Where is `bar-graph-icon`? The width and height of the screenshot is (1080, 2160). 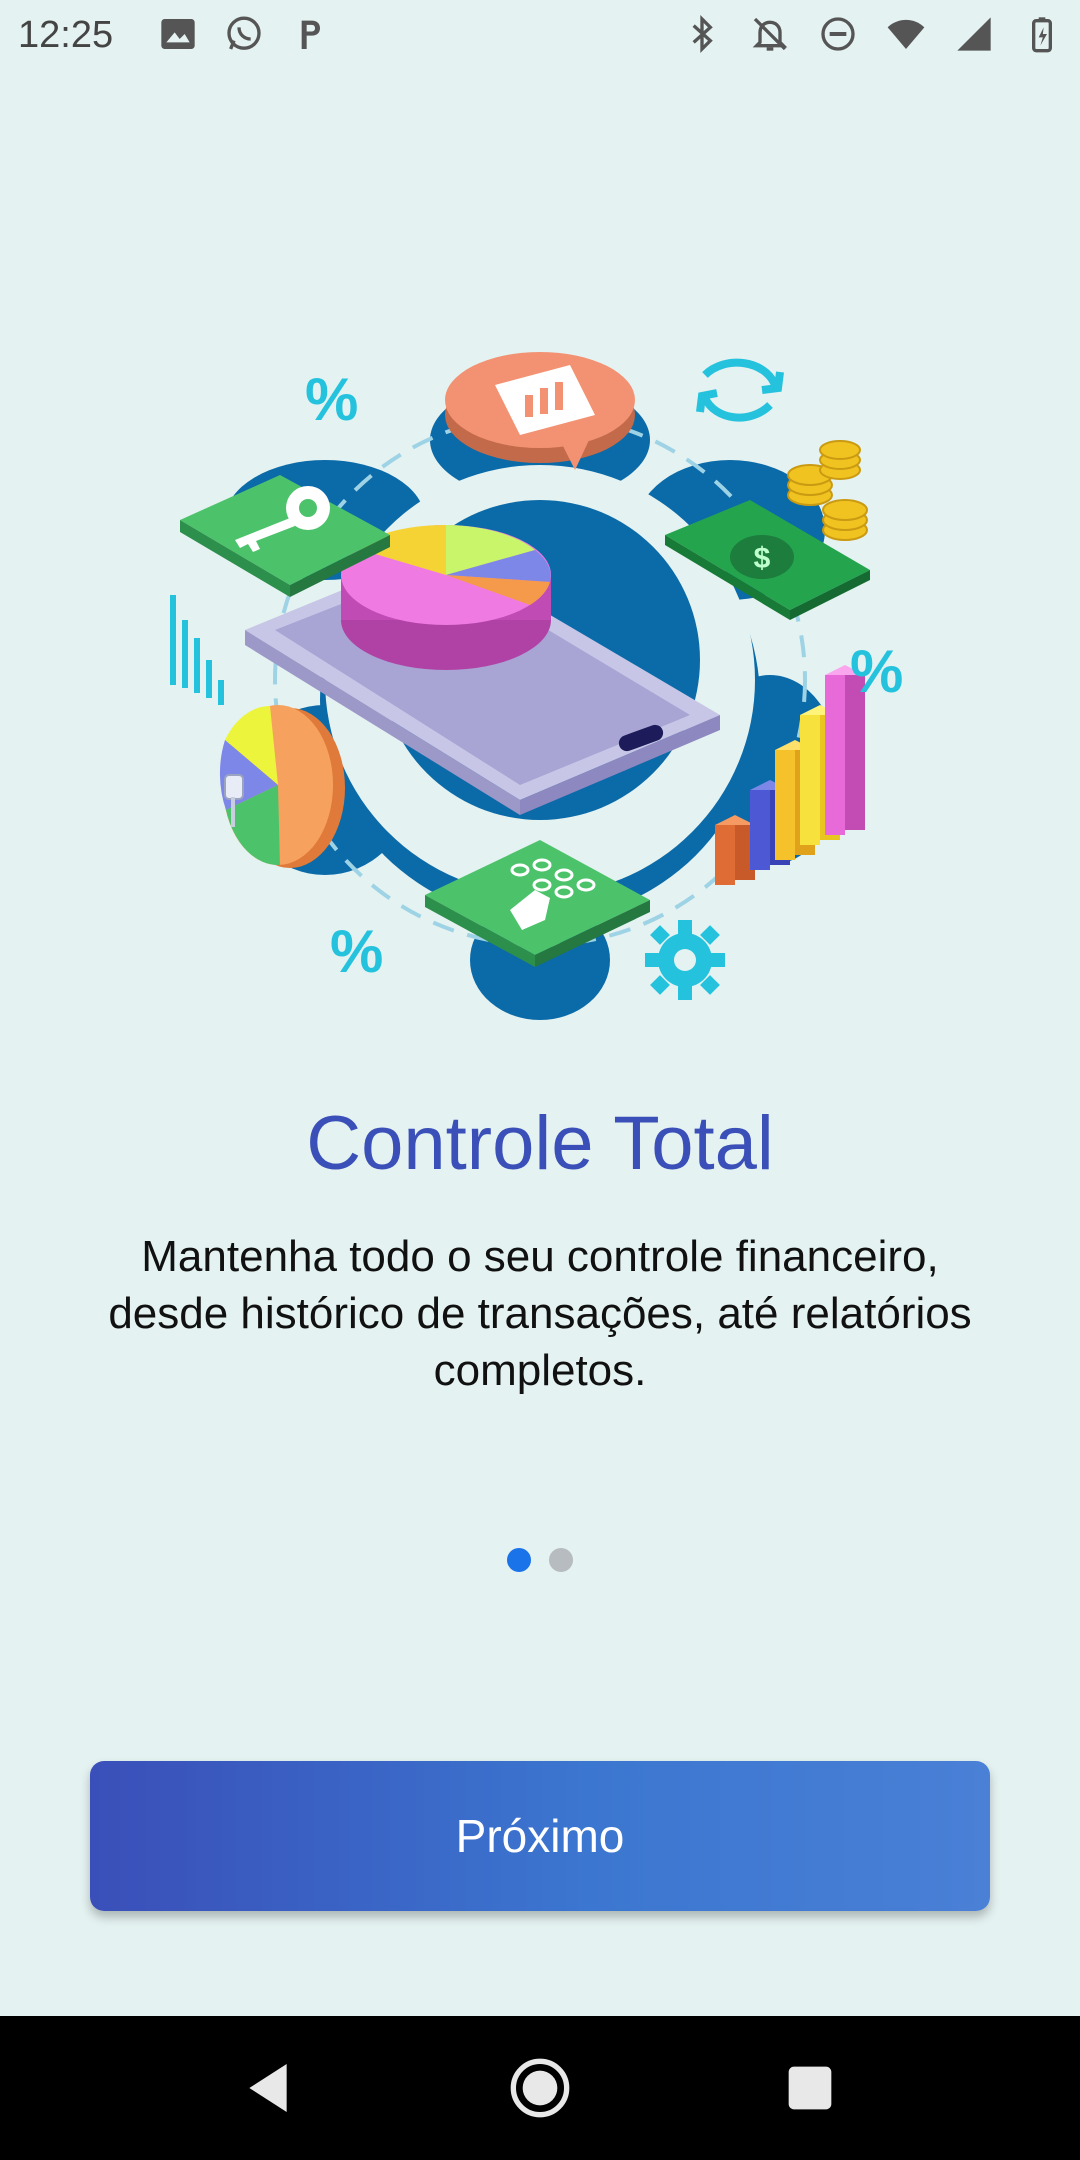 bar-graph-icon is located at coordinates (197, 650).